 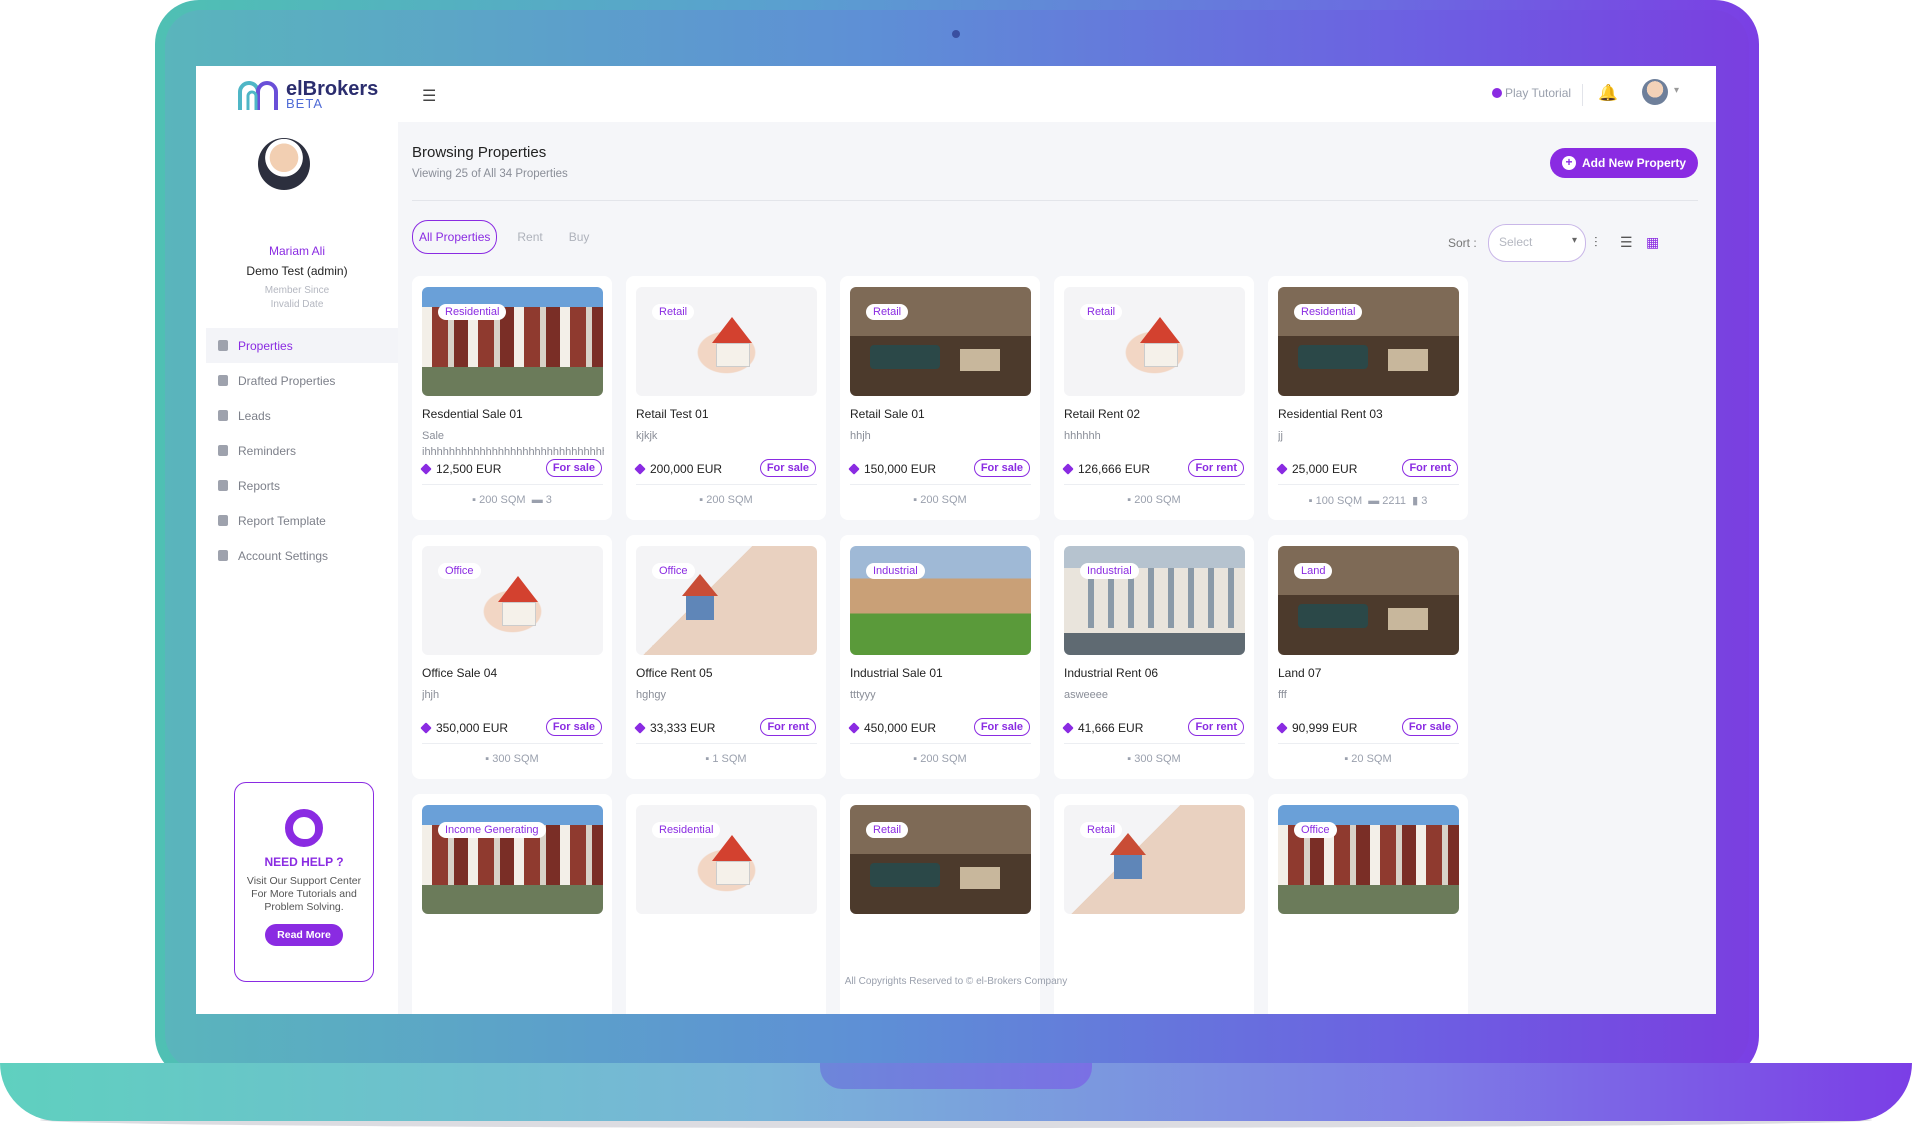 I want to click on sidebar-item-report-template: Report Template, so click(x=302, y=520).